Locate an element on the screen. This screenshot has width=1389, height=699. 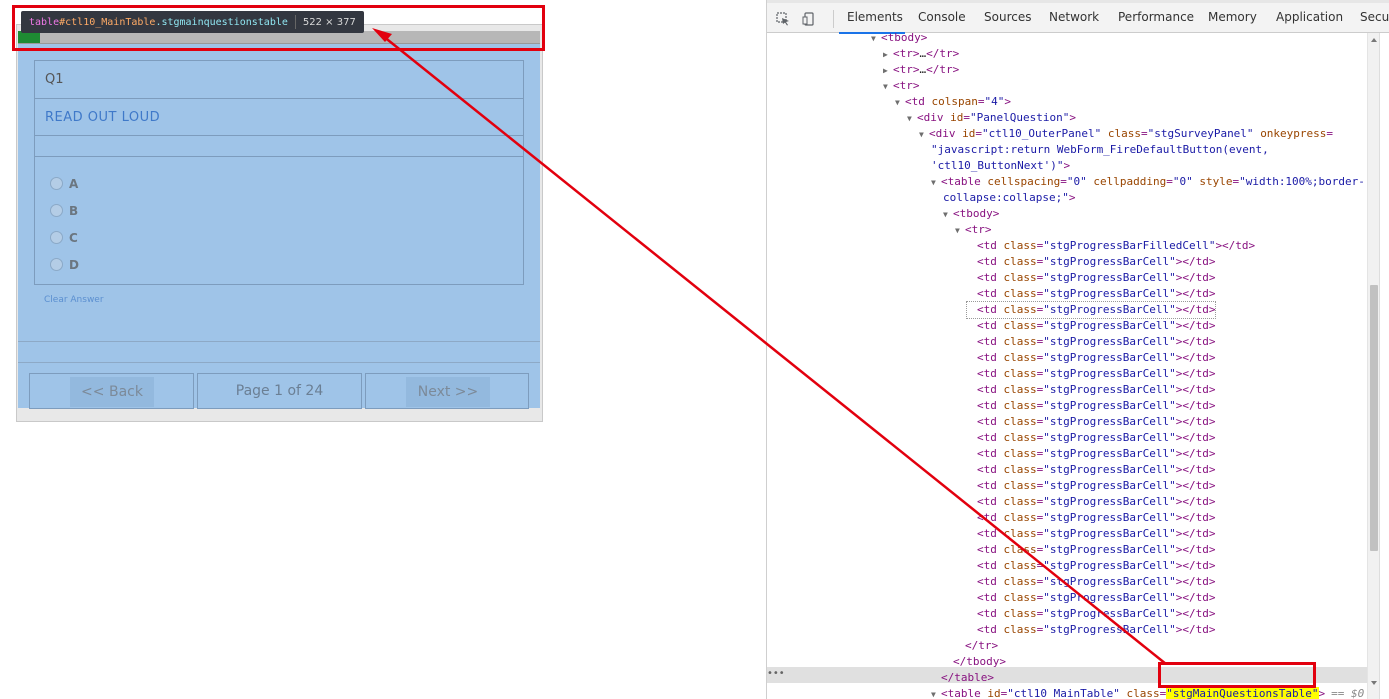
dom-token-hlval: "stgMainQuestionsTable" is located at coordinates (1242, 693).